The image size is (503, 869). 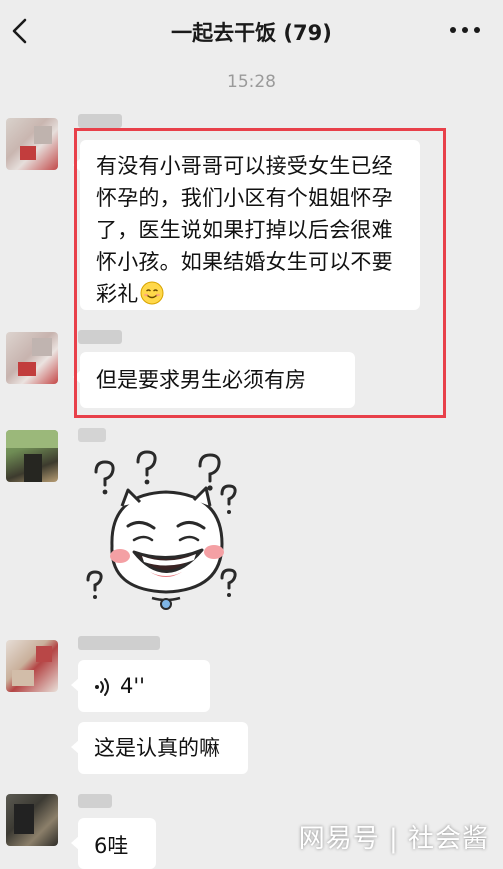 What do you see at coordinates (157, 748) in the screenshot?
I see `message-text: 这是认真的嘛` at bounding box center [157, 748].